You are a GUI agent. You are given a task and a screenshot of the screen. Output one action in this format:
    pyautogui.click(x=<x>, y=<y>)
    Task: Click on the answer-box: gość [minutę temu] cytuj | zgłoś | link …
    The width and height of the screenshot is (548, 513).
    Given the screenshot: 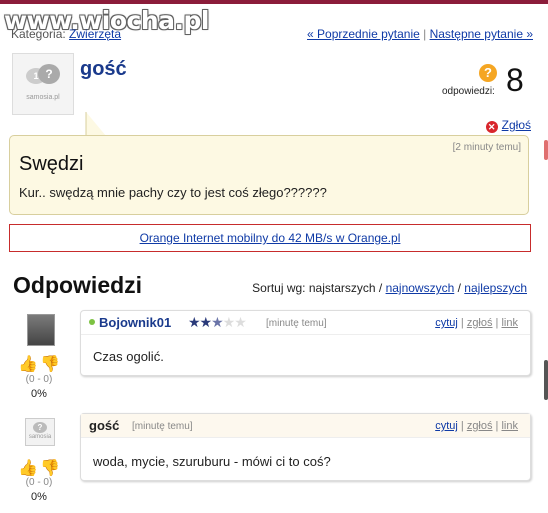 What is the action you would take?
    pyautogui.click(x=305, y=447)
    